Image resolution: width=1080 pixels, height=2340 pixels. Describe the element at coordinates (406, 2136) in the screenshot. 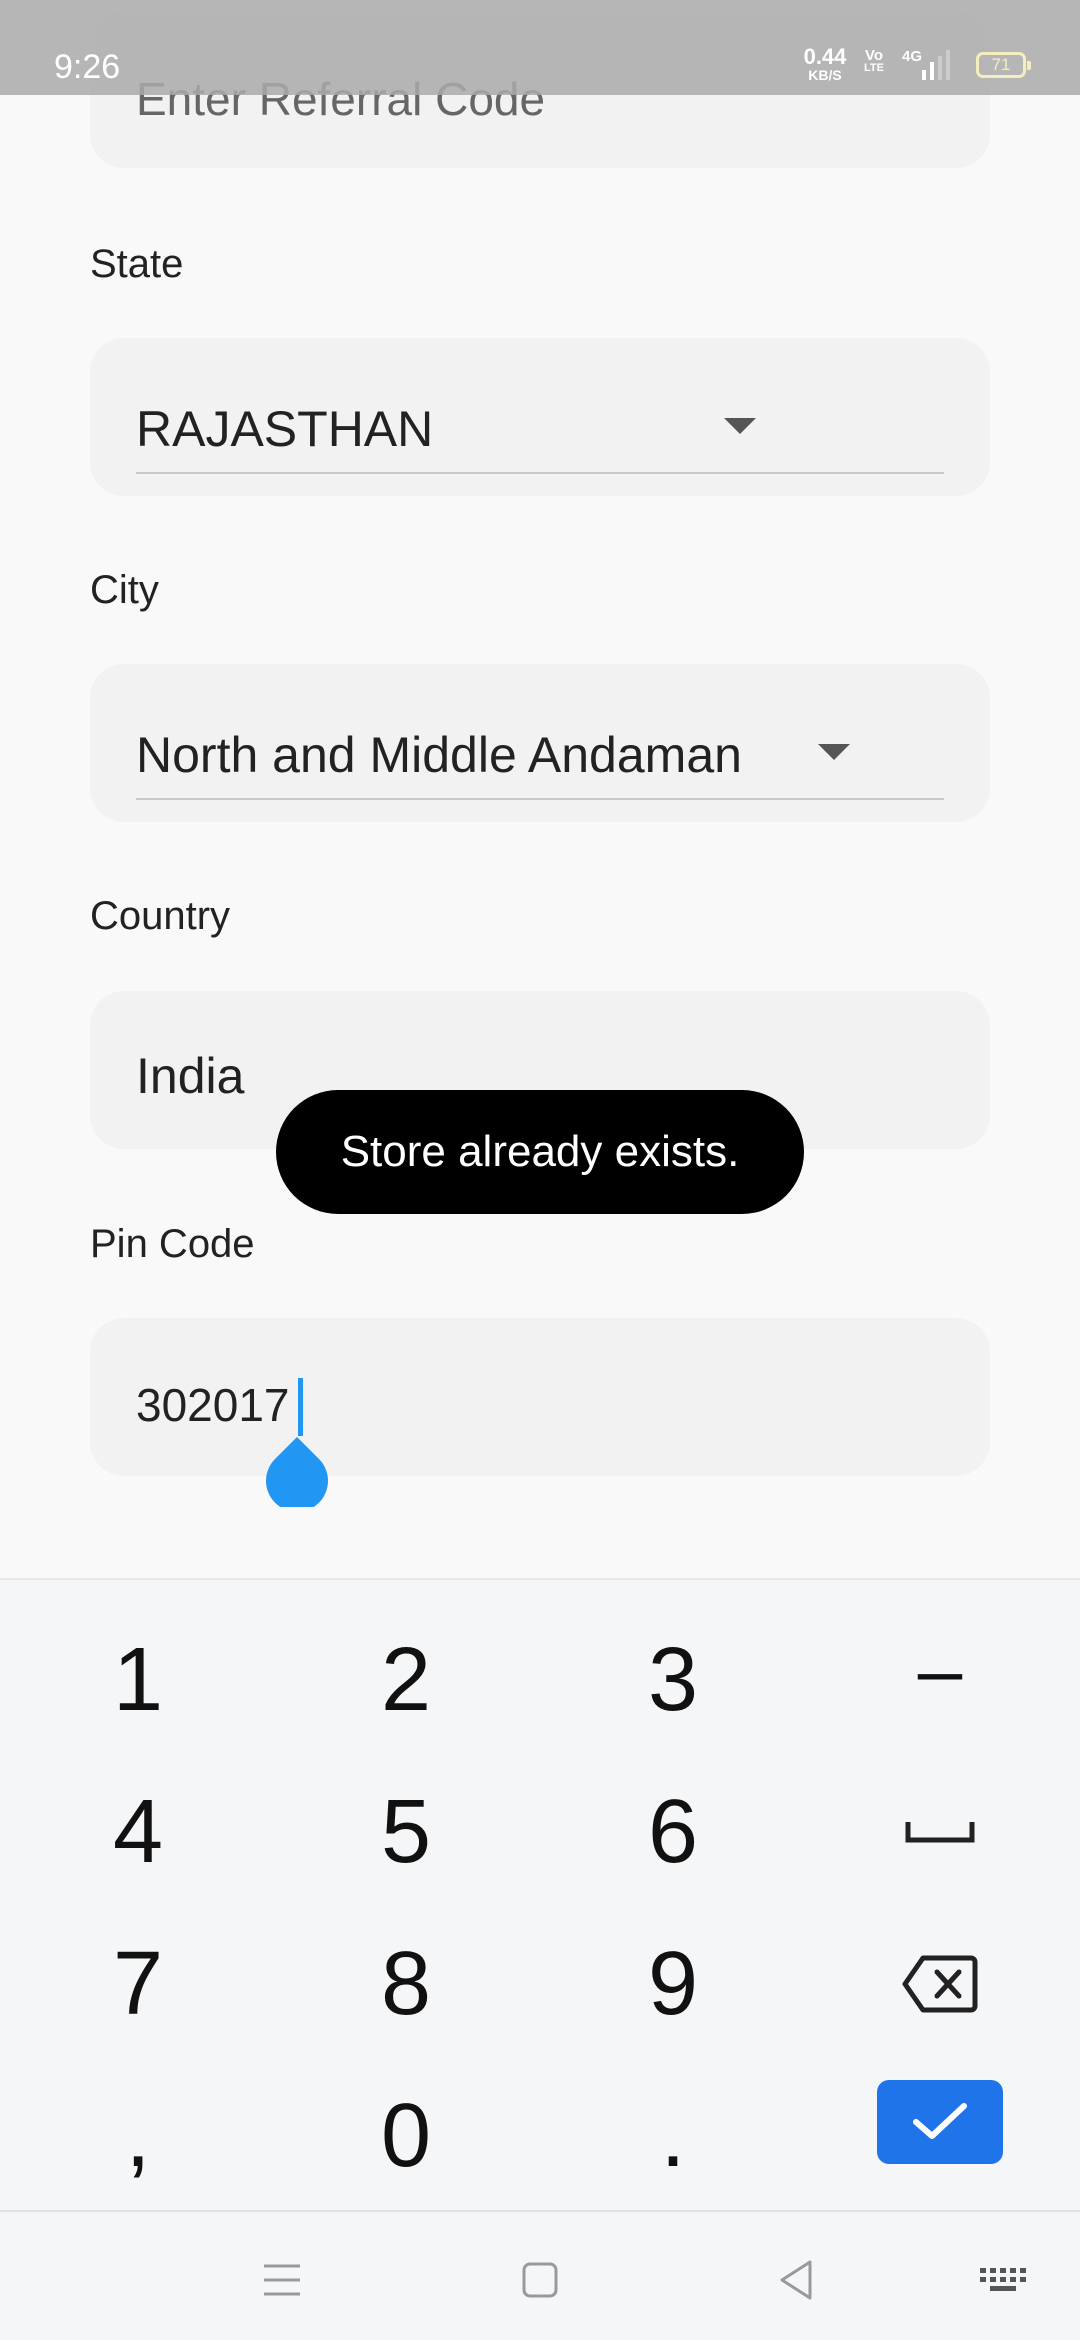

I see `key-0: 0` at that location.